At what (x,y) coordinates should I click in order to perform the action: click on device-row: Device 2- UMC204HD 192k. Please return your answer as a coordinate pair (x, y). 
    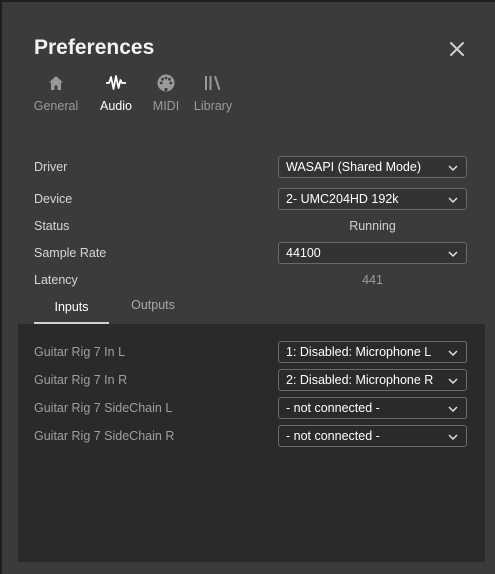
    Looking at the image, I should click on (252, 199).